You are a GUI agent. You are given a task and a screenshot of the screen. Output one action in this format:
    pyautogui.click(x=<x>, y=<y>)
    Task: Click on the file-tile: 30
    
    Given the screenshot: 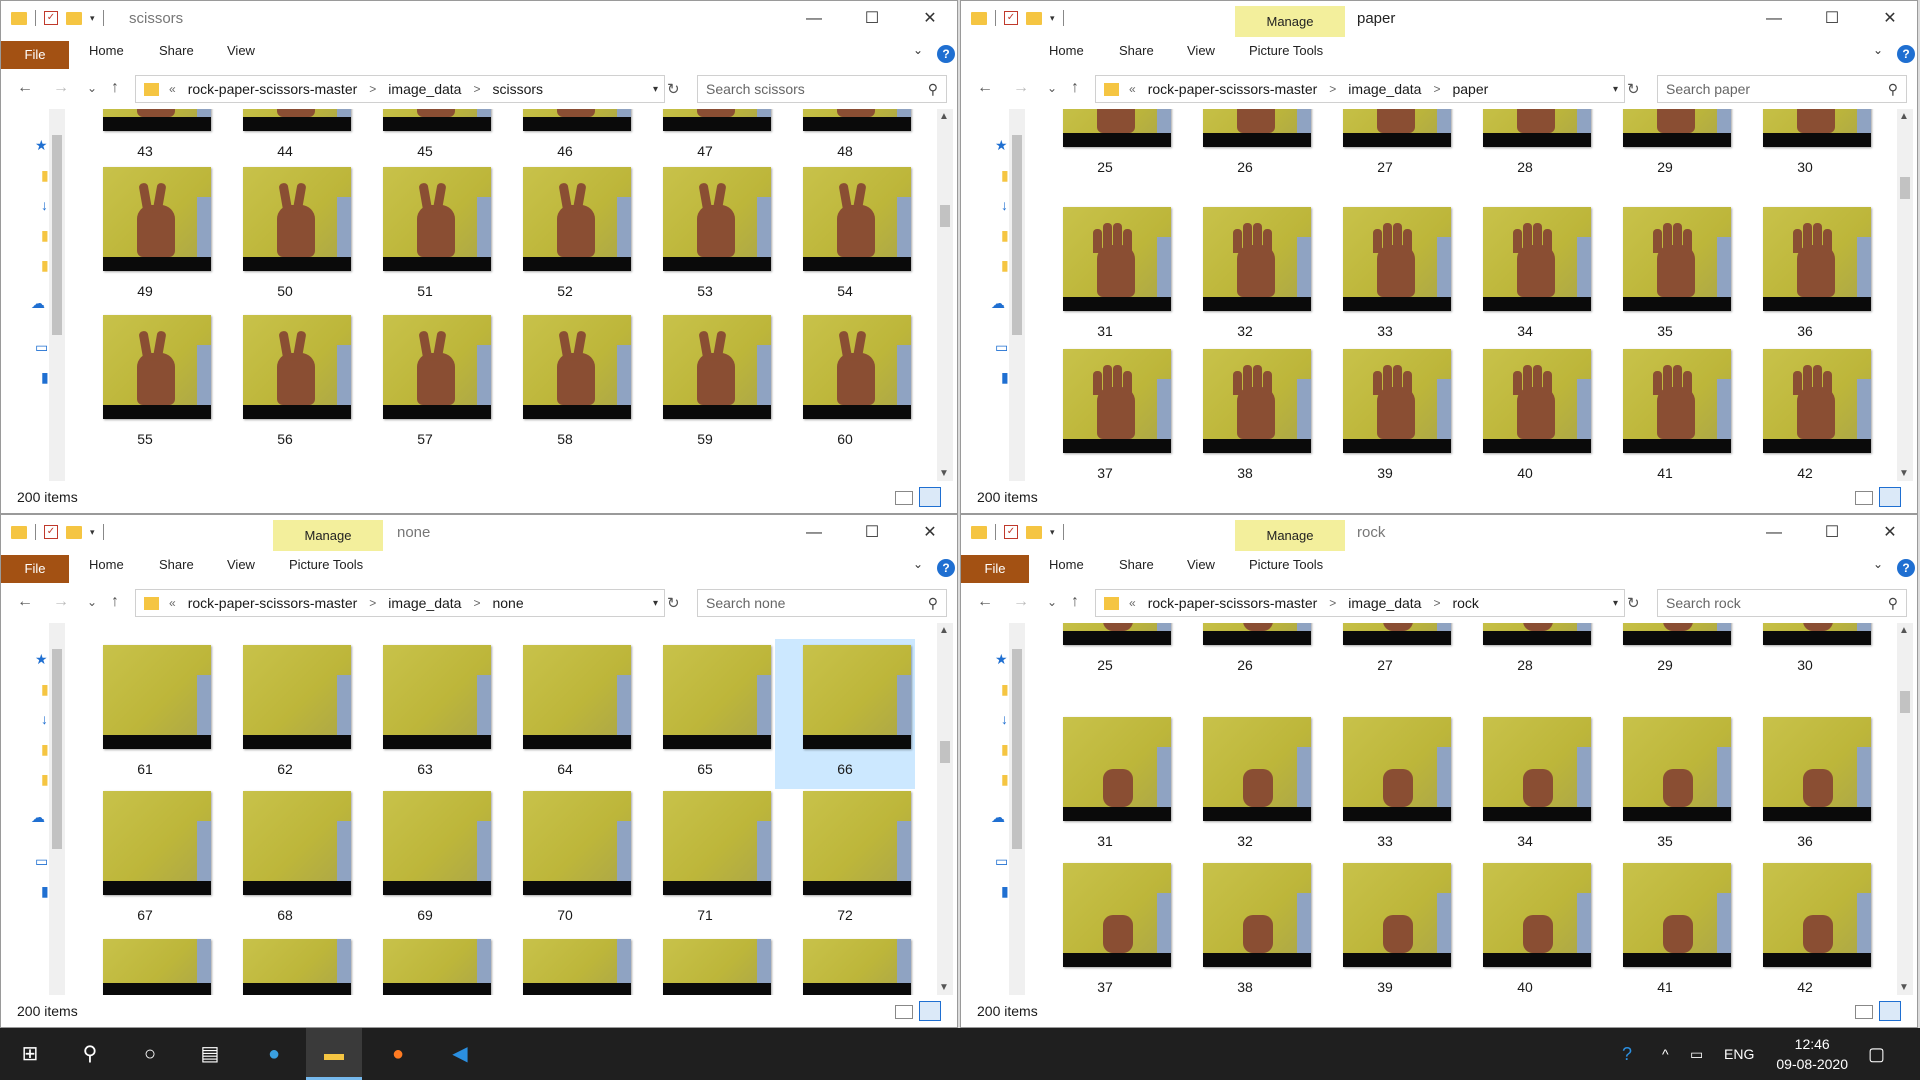 What is the action you would take?
    pyautogui.click(x=1805, y=148)
    